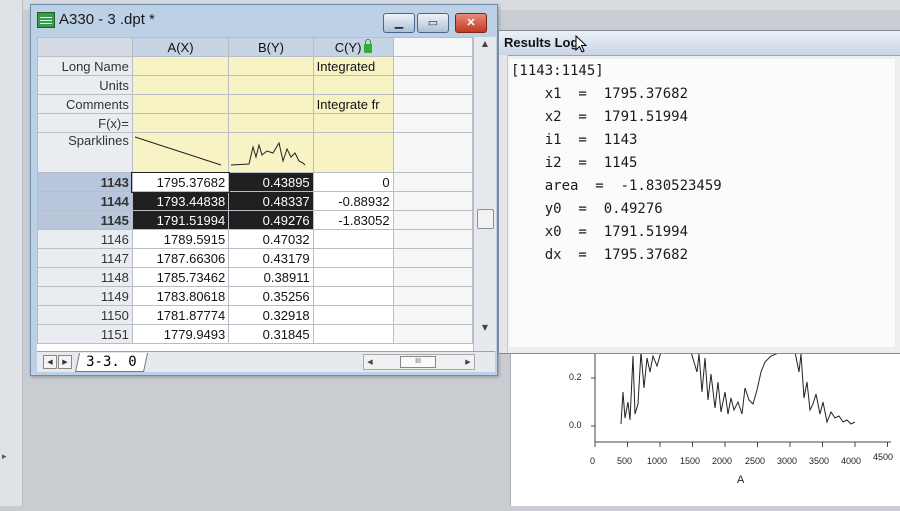 The image size is (900, 511). Describe the element at coordinates (616, 186) in the screenshot. I see `log-line: area = -1.830523459` at that location.